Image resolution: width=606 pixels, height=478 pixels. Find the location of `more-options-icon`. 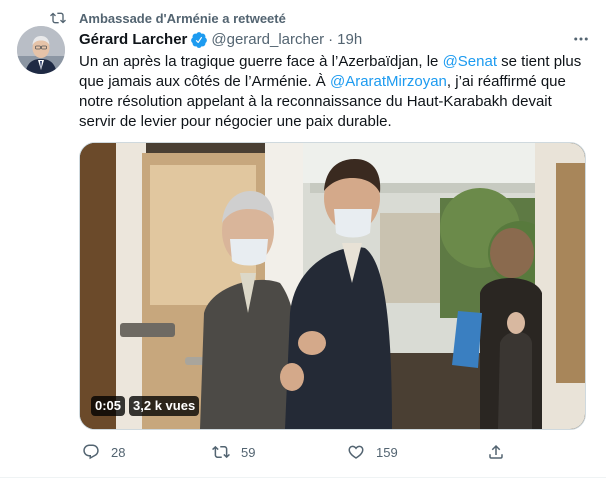

more-options-icon is located at coordinates (581, 39).